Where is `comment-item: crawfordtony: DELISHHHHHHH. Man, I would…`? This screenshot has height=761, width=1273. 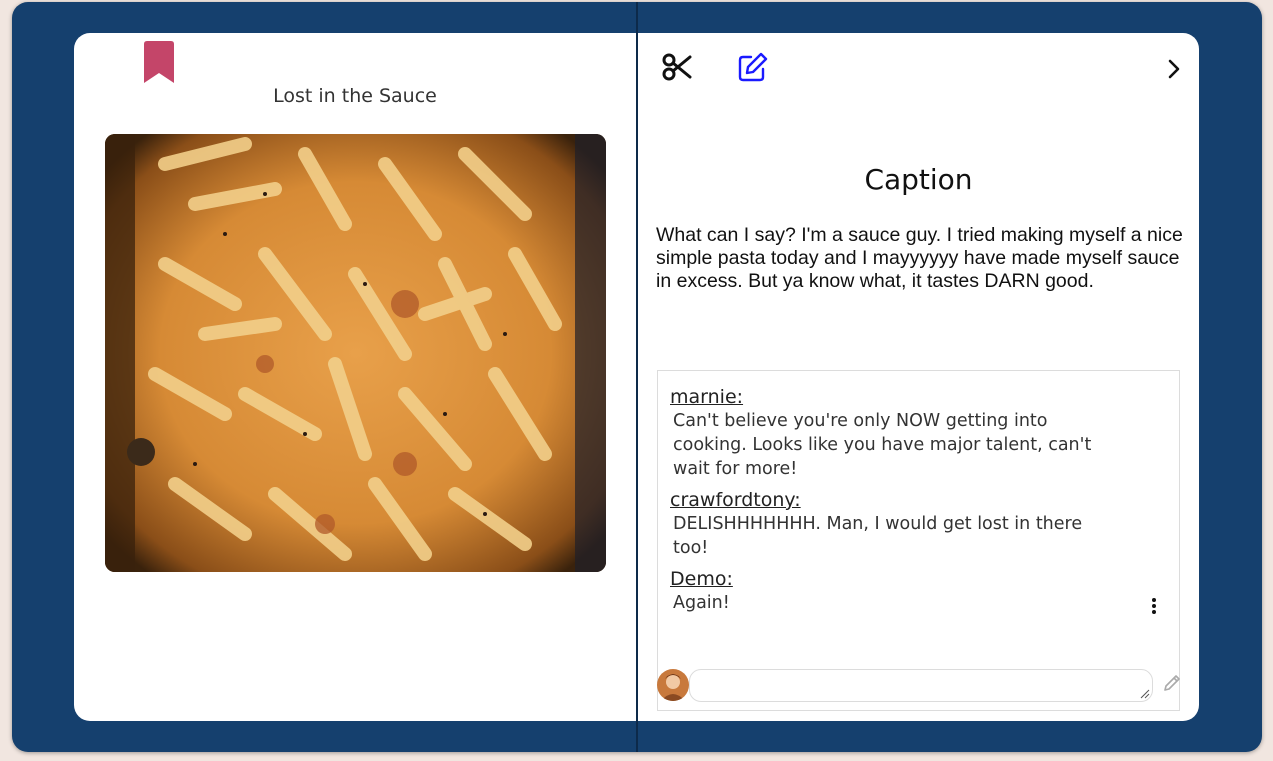 comment-item: crawfordtony: DELISHHHHHHH. Man, I would… is located at coordinates (895, 524).